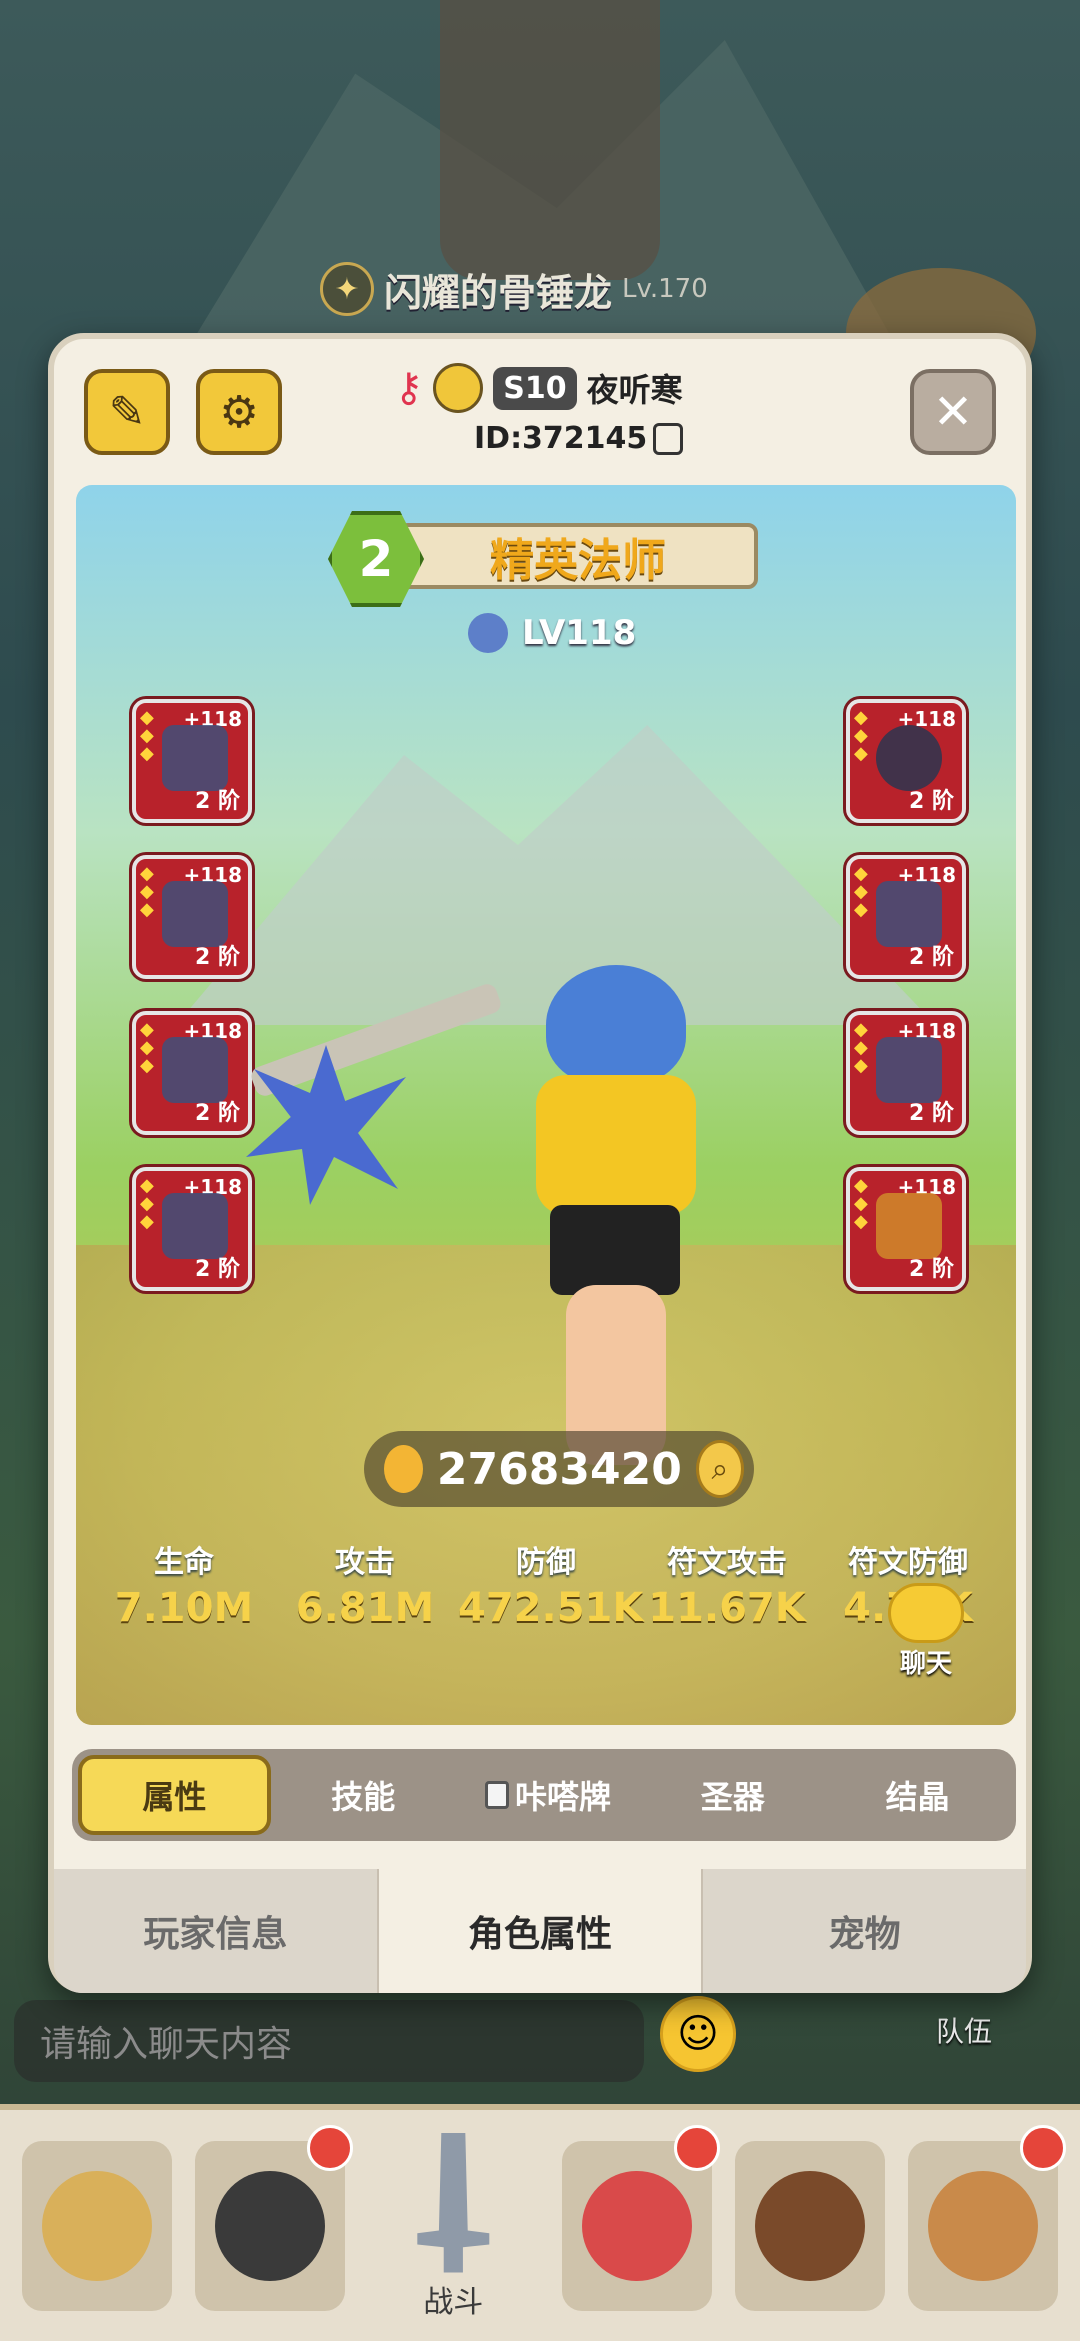  What do you see at coordinates (546, 1562) in the screenshot?
I see `stat-label: 防御` at bounding box center [546, 1562].